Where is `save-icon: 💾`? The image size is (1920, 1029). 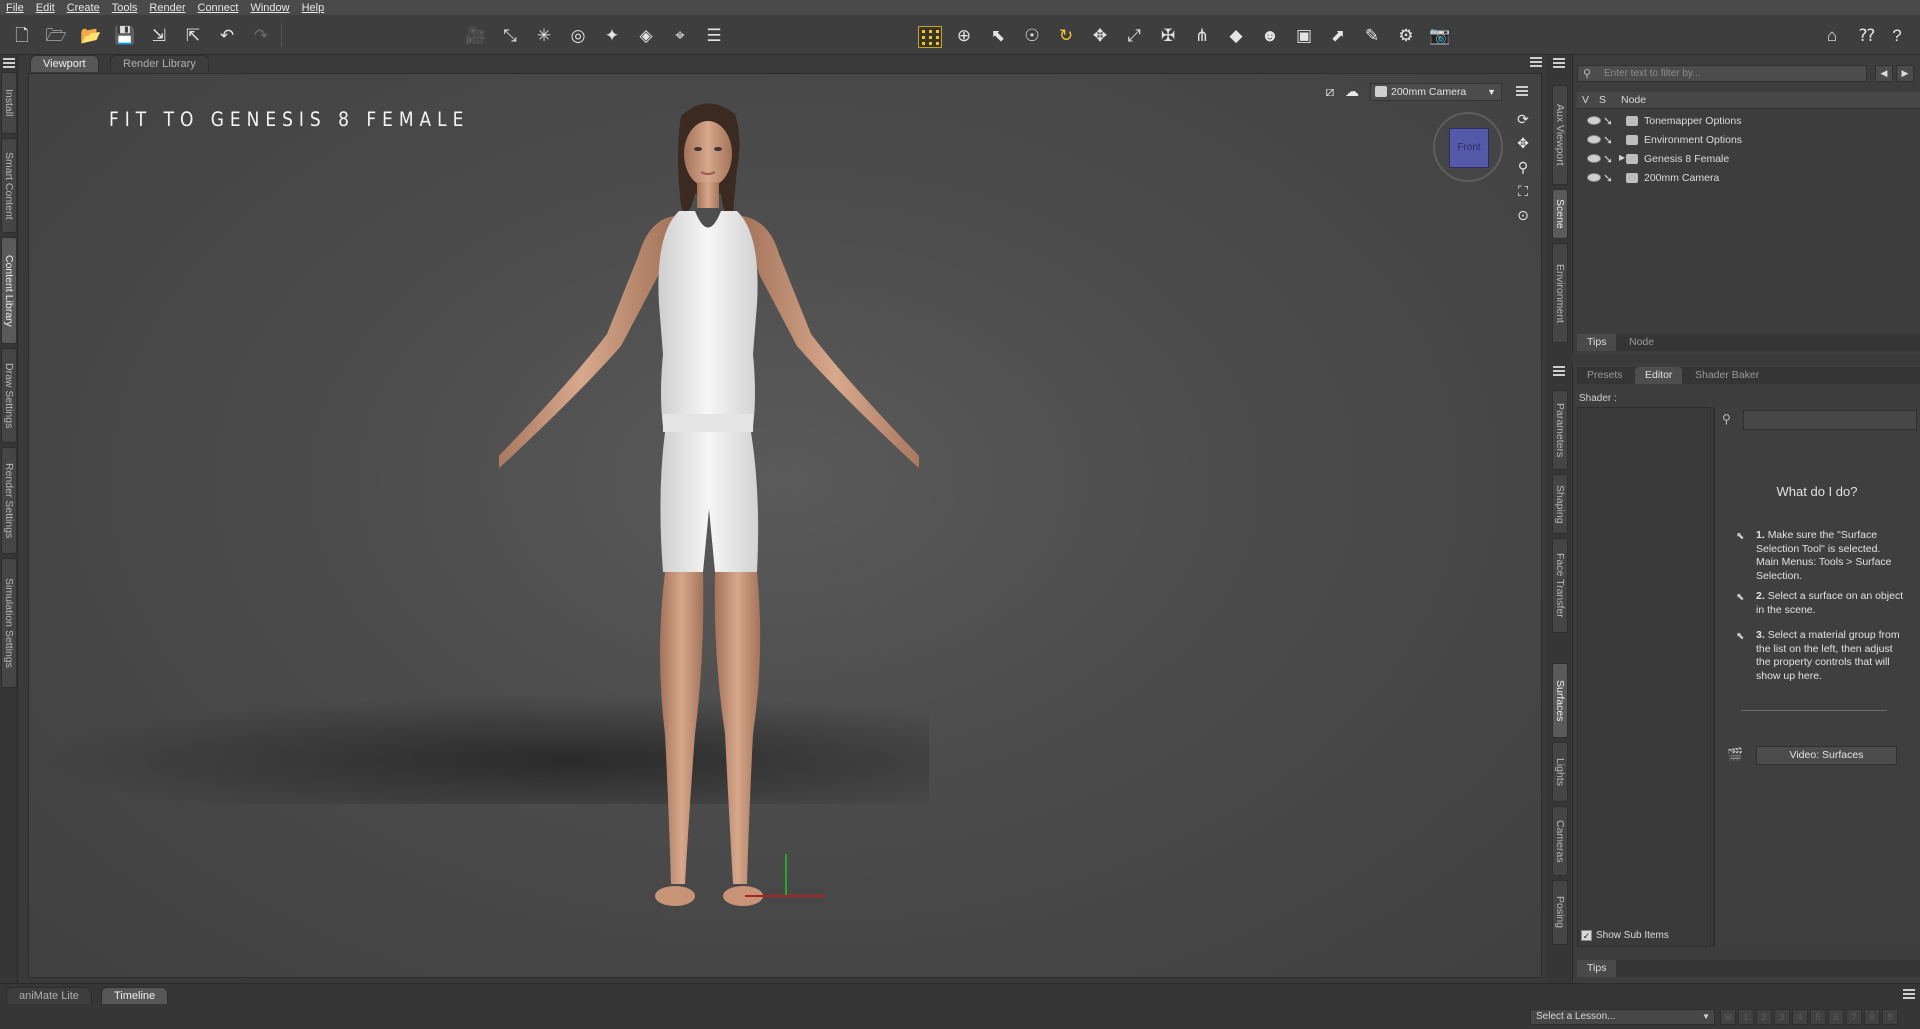
save-icon: 💾 is located at coordinates (125, 35).